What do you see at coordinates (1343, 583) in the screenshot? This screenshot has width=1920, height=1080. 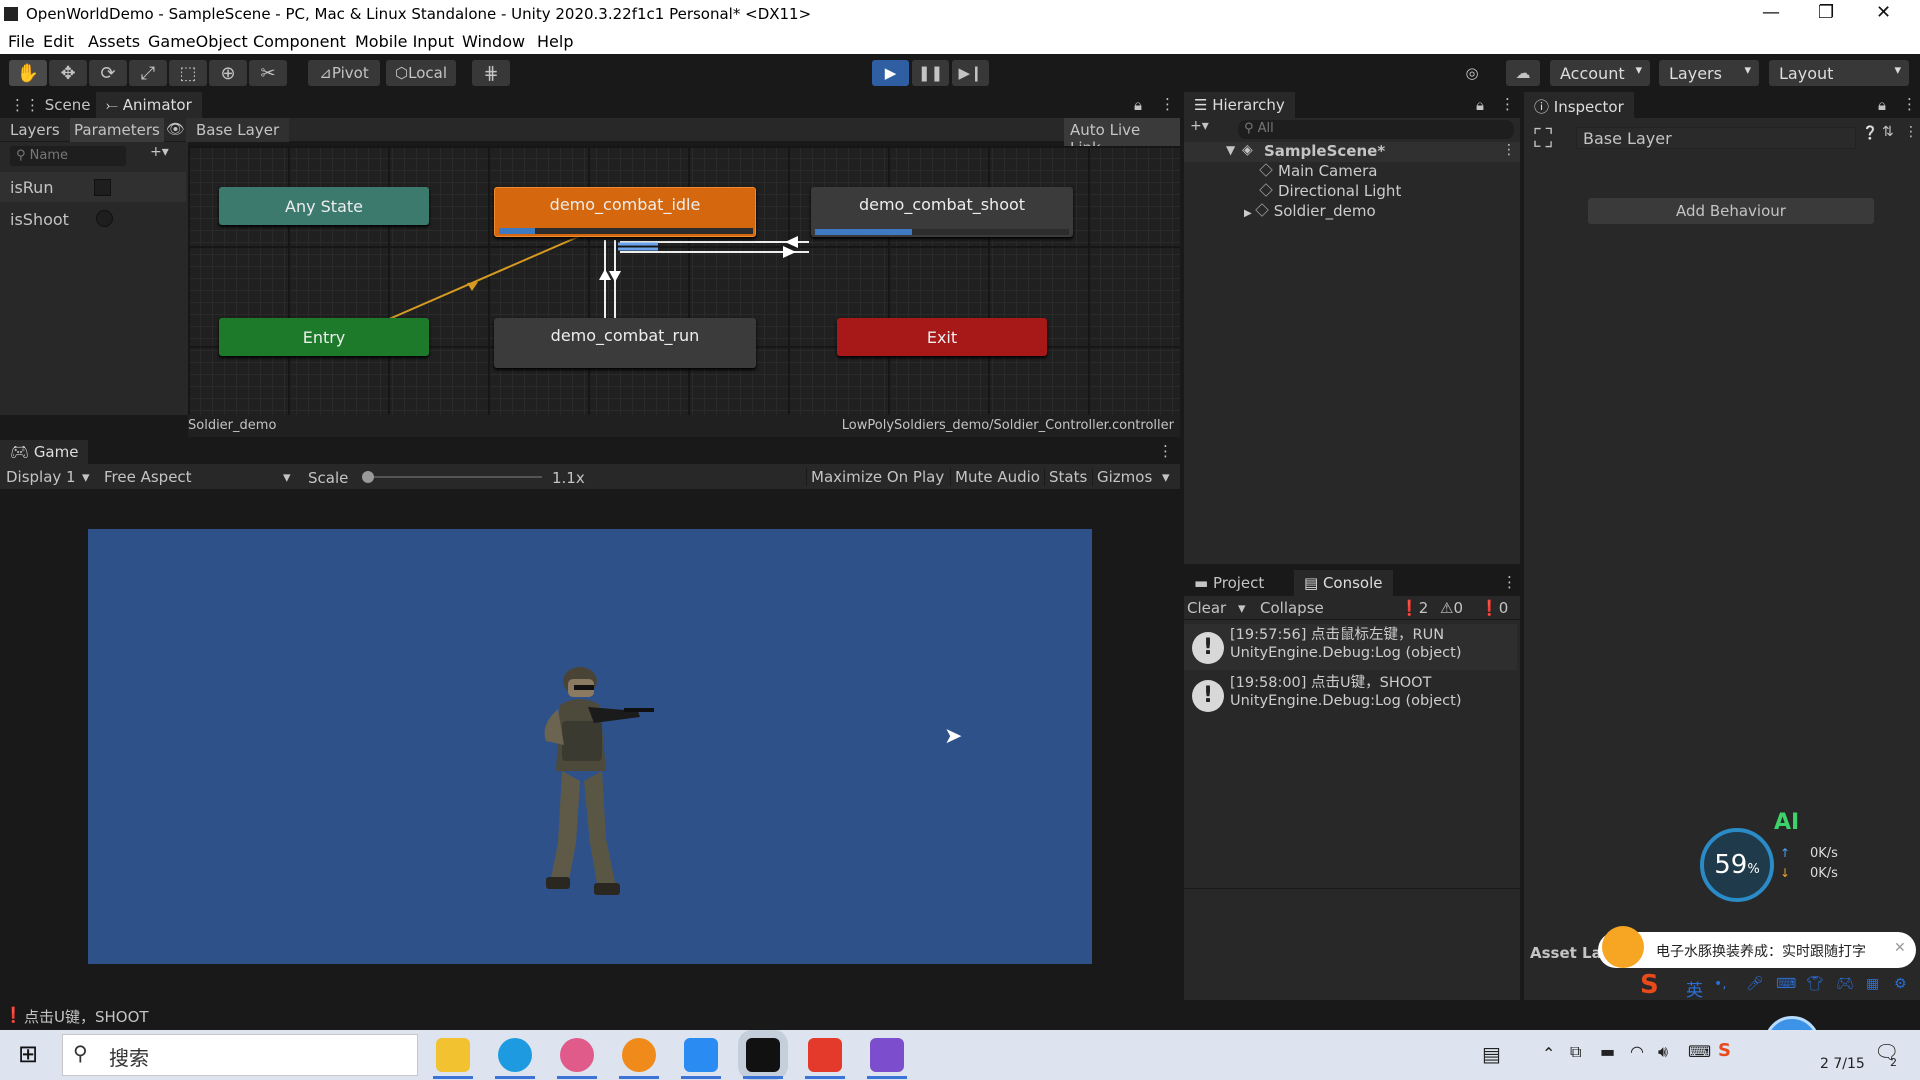 I see `tab-console: ▤ Console` at bounding box center [1343, 583].